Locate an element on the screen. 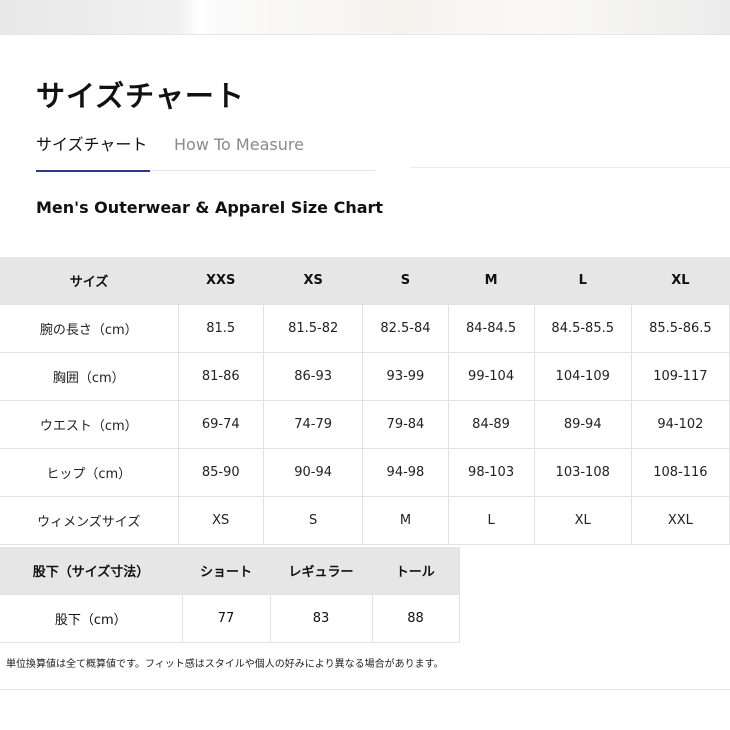 The image size is (730, 730). row-label: ヒップ（cm） is located at coordinates (89, 472).